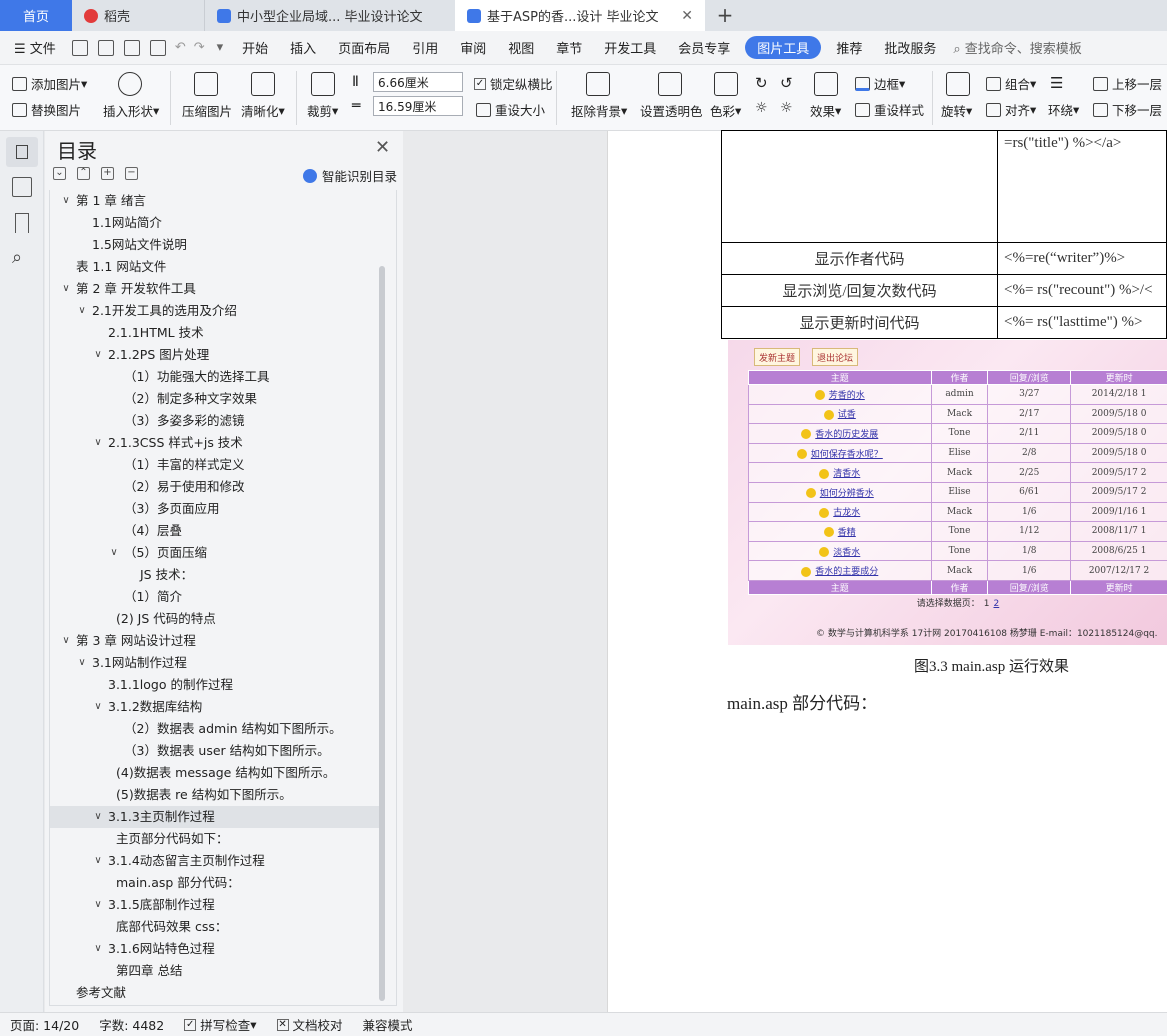 This screenshot has width=1167, height=1036. Describe the element at coordinates (215, 201) in the screenshot. I see `toc-item: ∨ 第 1 章 绪言` at that location.